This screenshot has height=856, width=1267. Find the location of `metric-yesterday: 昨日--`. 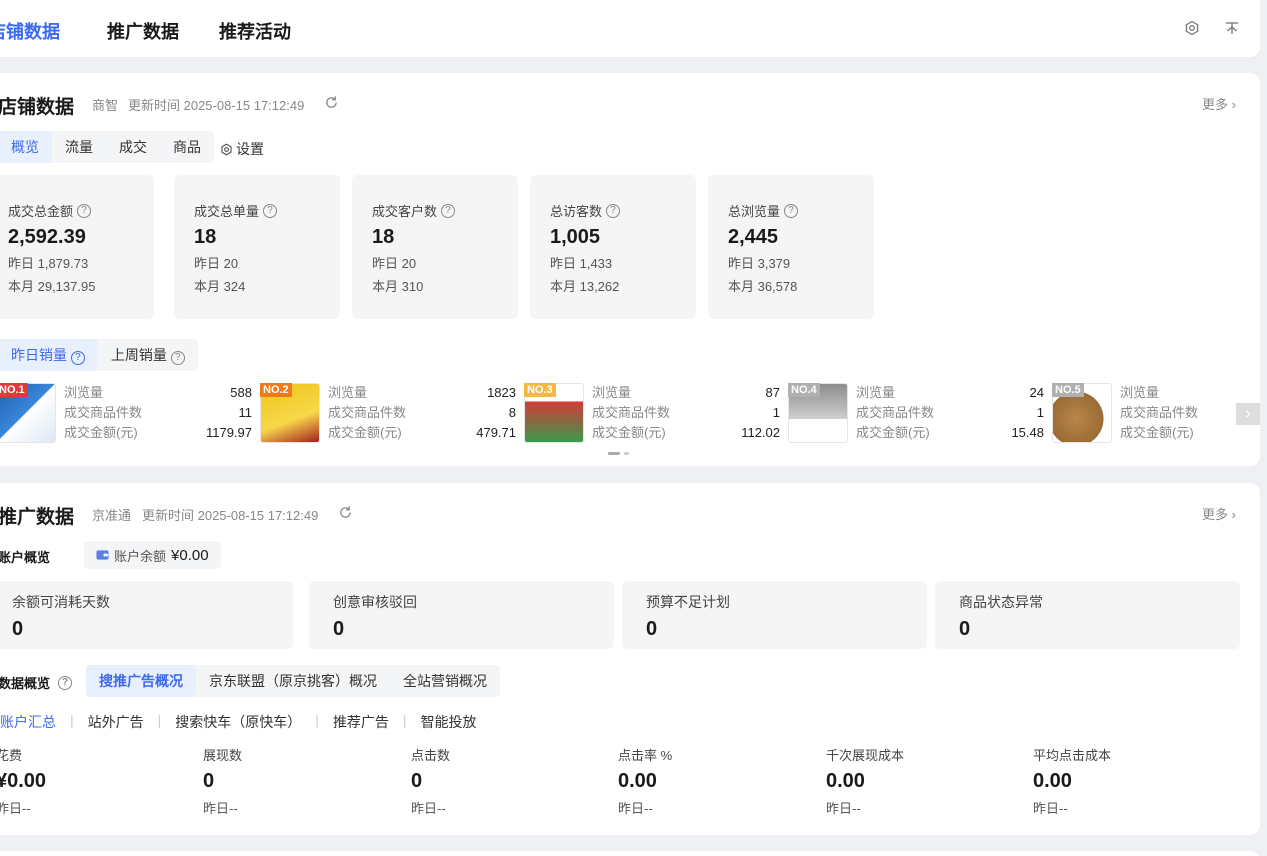

metric-yesterday: 昨日-- is located at coordinates (220, 808).